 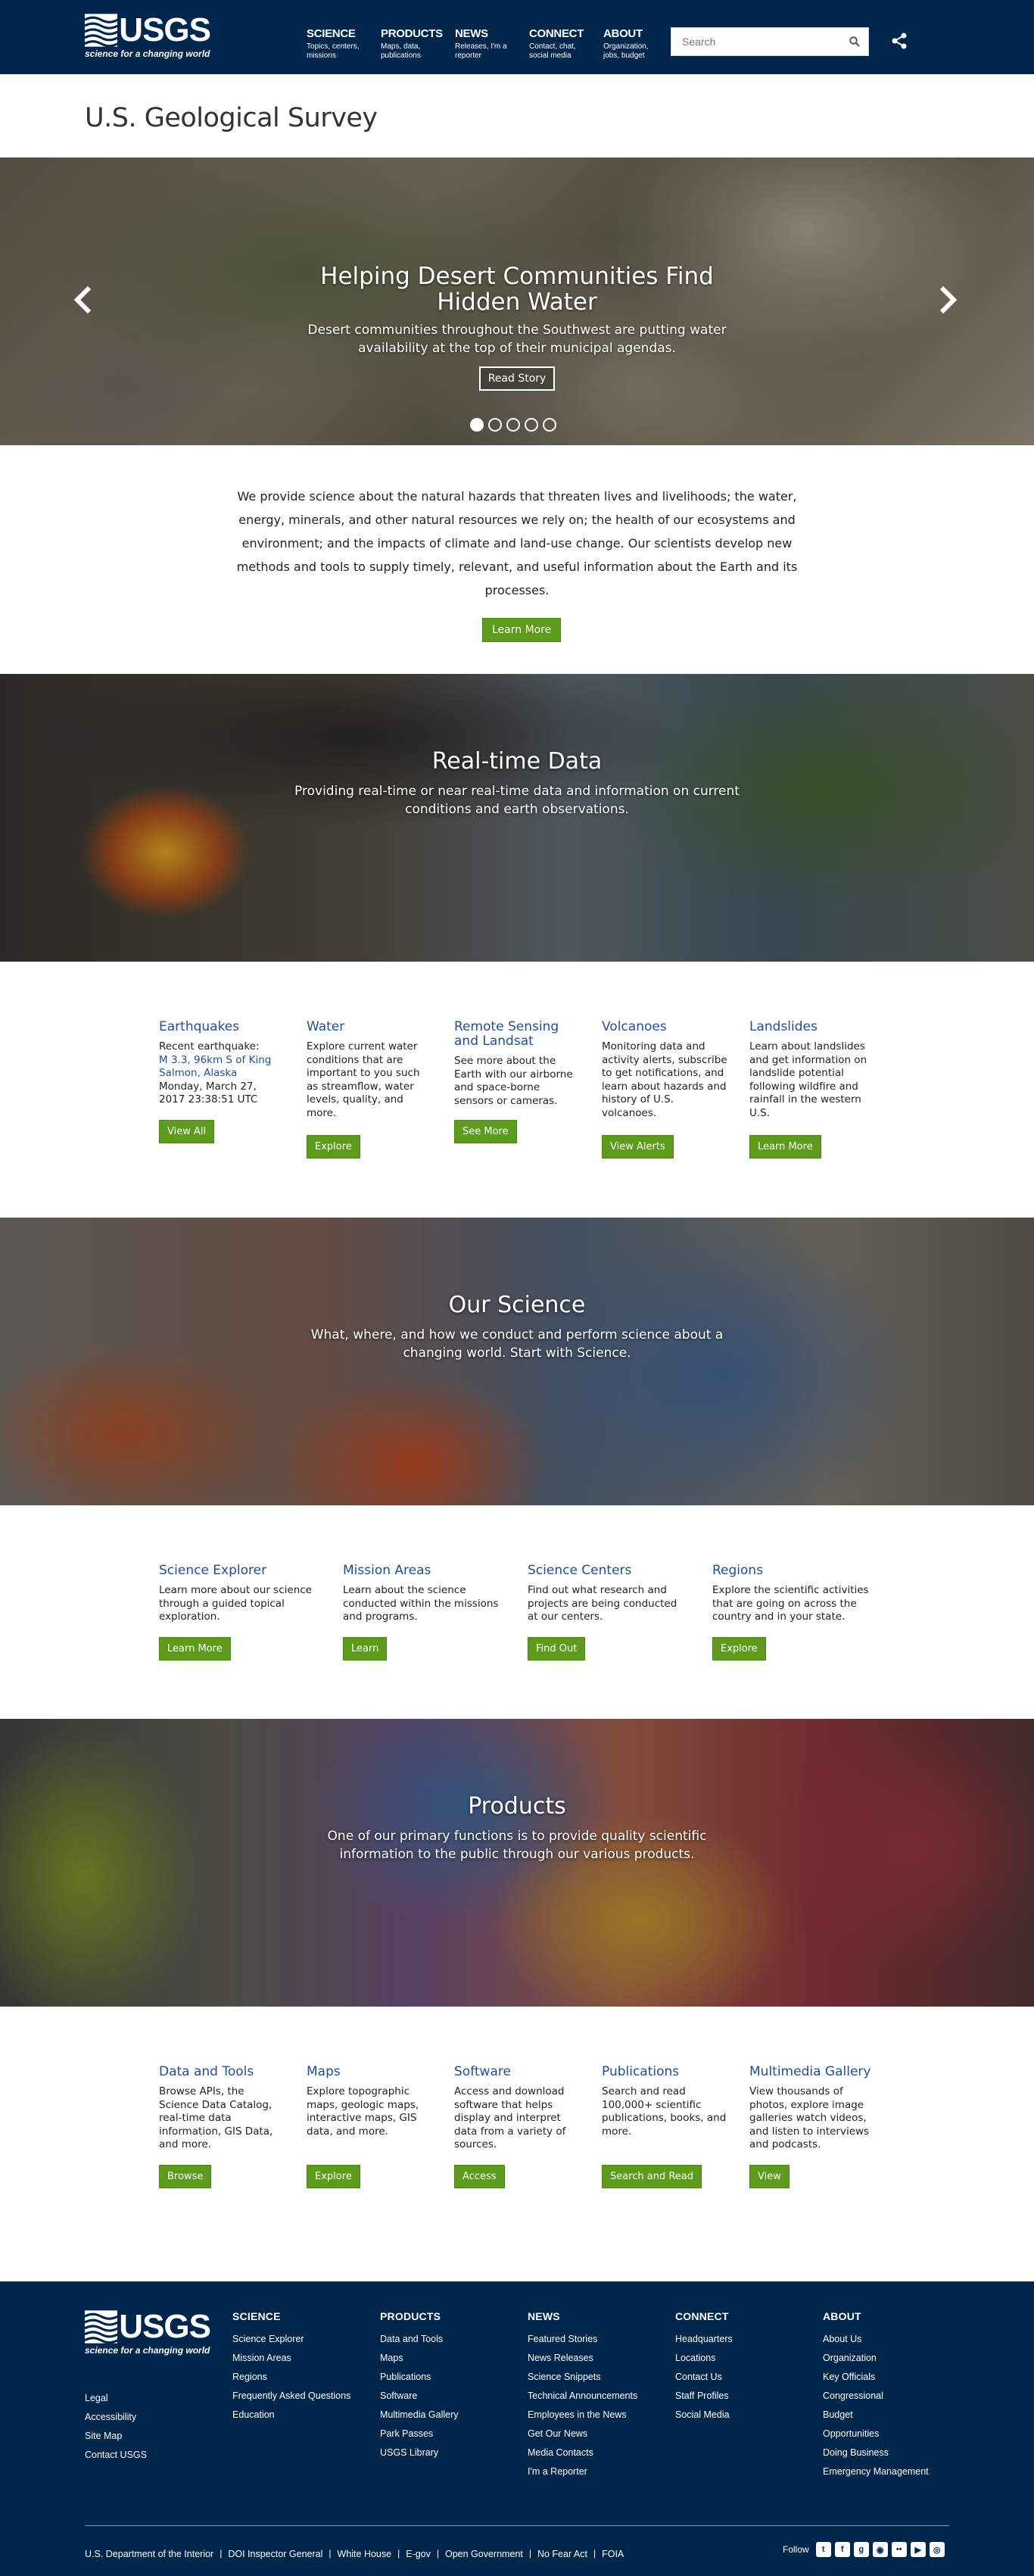 I want to click on access-button: Access, so click(x=480, y=2176).